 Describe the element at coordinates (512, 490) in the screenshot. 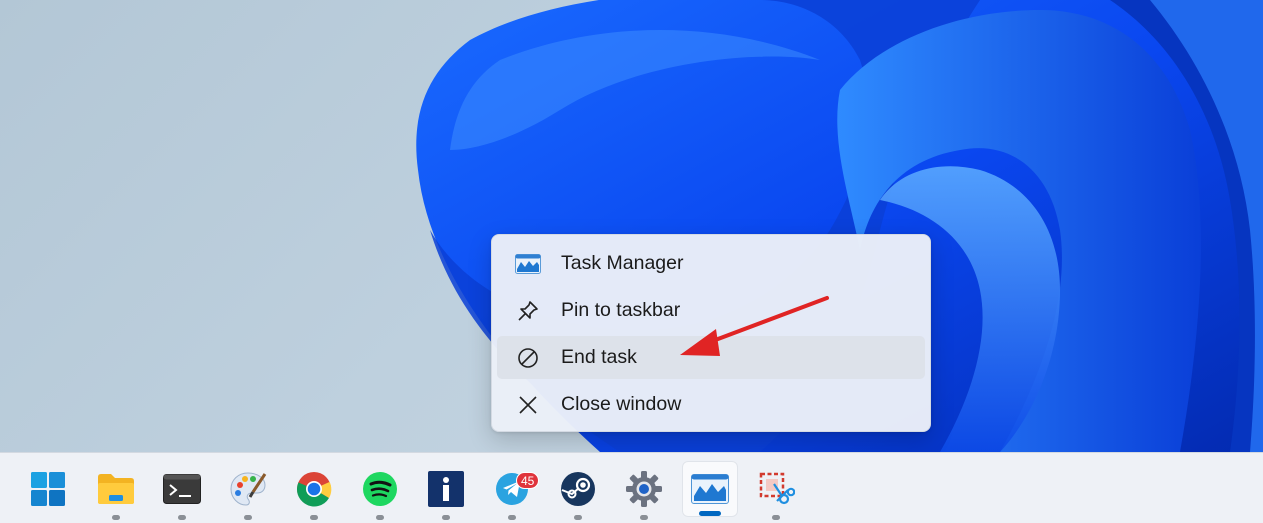

I see `taskbar-telegram: 45` at that location.